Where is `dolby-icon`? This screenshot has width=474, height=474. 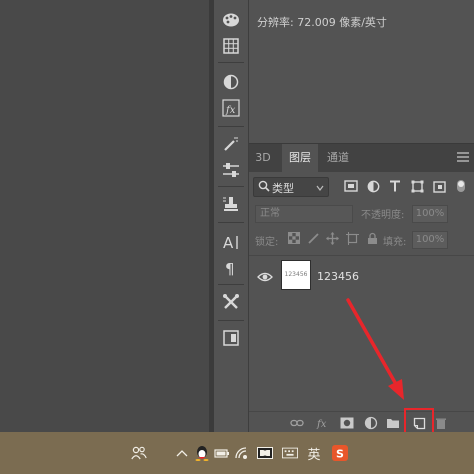 dolby-icon is located at coordinates (265, 453).